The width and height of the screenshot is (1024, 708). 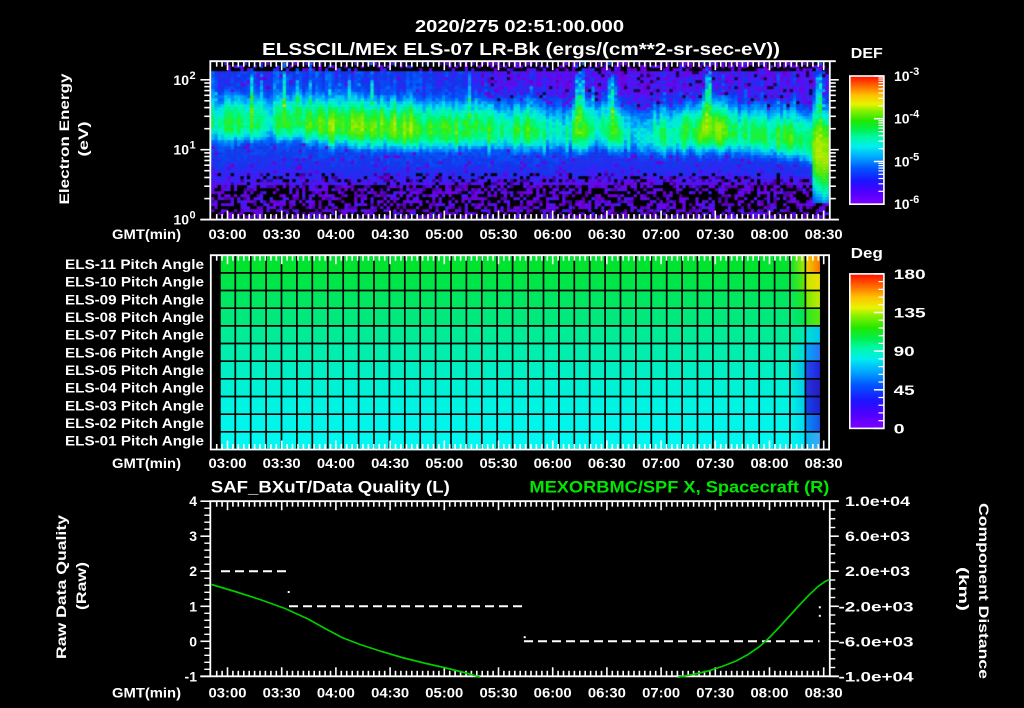 I want to click on svg-text: 4, so click(x=193, y=501).